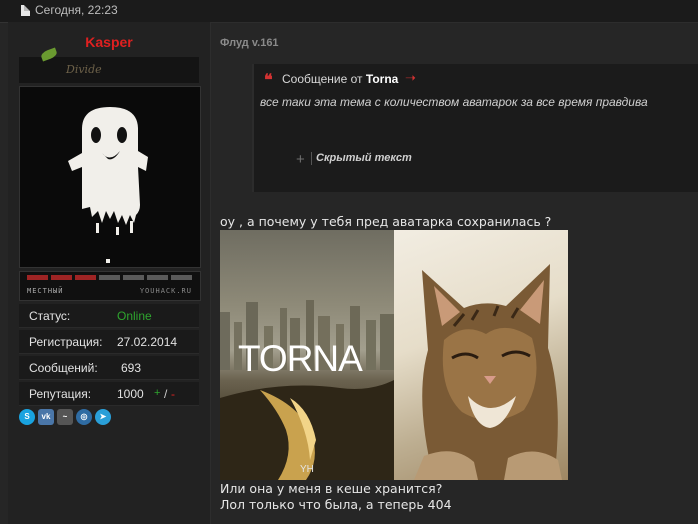 The height and width of the screenshot is (524, 698). What do you see at coordinates (50, 316) in the screenshot?
I see `status-label: Статус:` at bounding box center [50, 316].